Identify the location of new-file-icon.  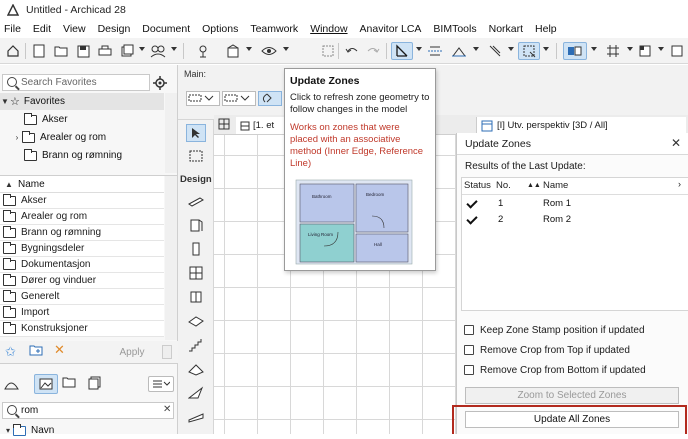
(39, 51).